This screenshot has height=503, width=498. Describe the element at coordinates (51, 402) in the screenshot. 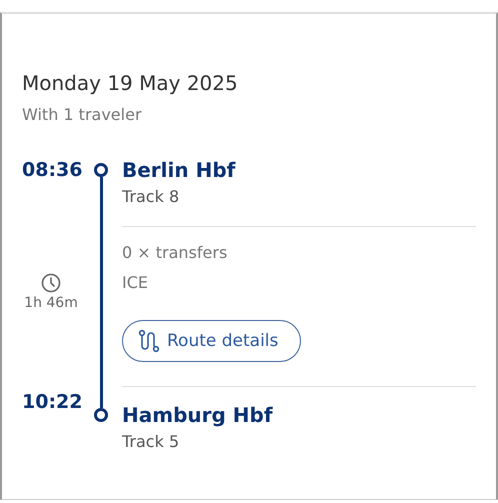

I see `arrival-time: 10:22` at that location.